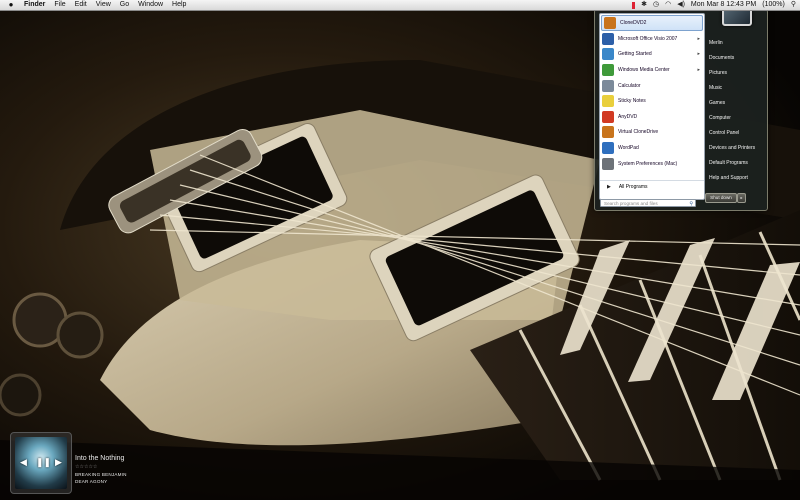 This screenshot has height=500, width=800. I want to click on program-item: Calculator, so click(652, 86).